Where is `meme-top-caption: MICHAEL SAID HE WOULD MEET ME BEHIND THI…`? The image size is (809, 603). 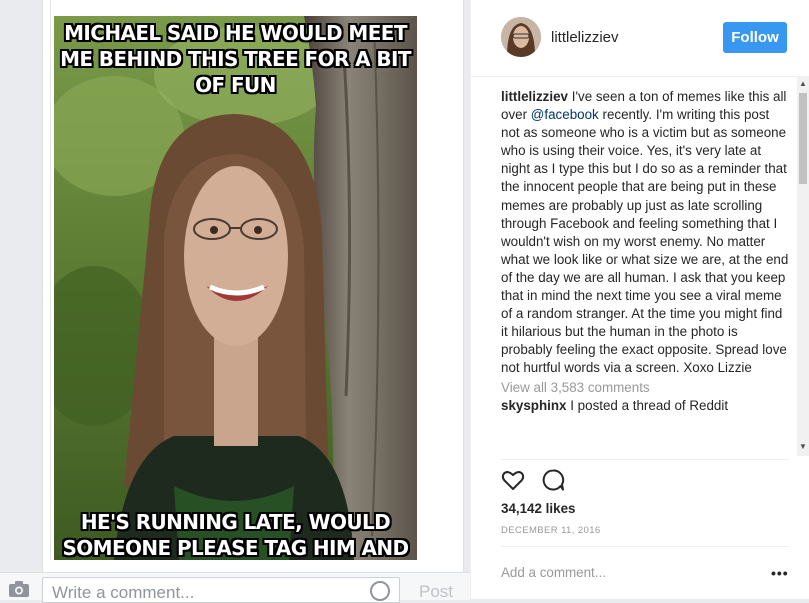
meme-top-caption: MICHAEL SAID HE WOULD MEET ME BEHIND THI… is located at coordinates (235, 59).